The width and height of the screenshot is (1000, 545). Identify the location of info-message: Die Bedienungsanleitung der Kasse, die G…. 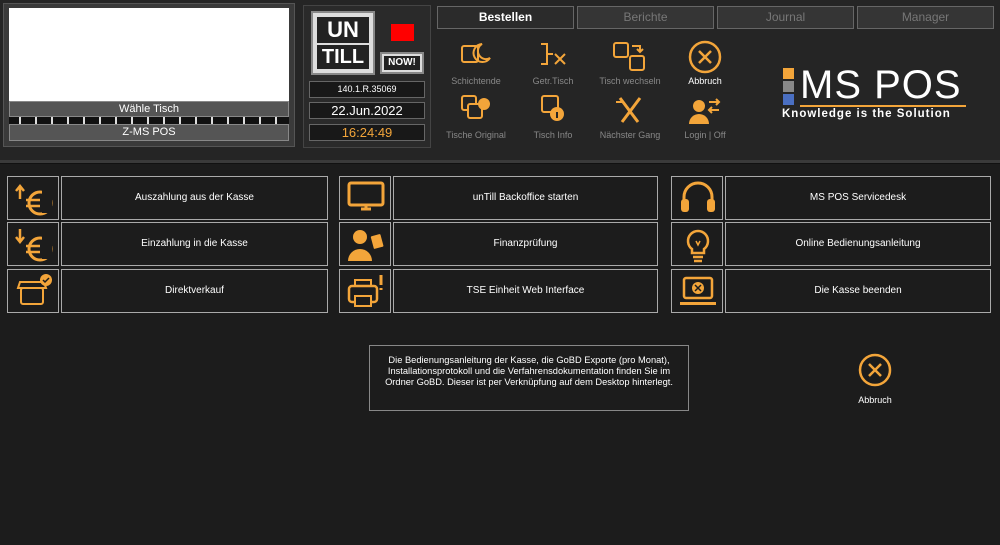
(529, 378).